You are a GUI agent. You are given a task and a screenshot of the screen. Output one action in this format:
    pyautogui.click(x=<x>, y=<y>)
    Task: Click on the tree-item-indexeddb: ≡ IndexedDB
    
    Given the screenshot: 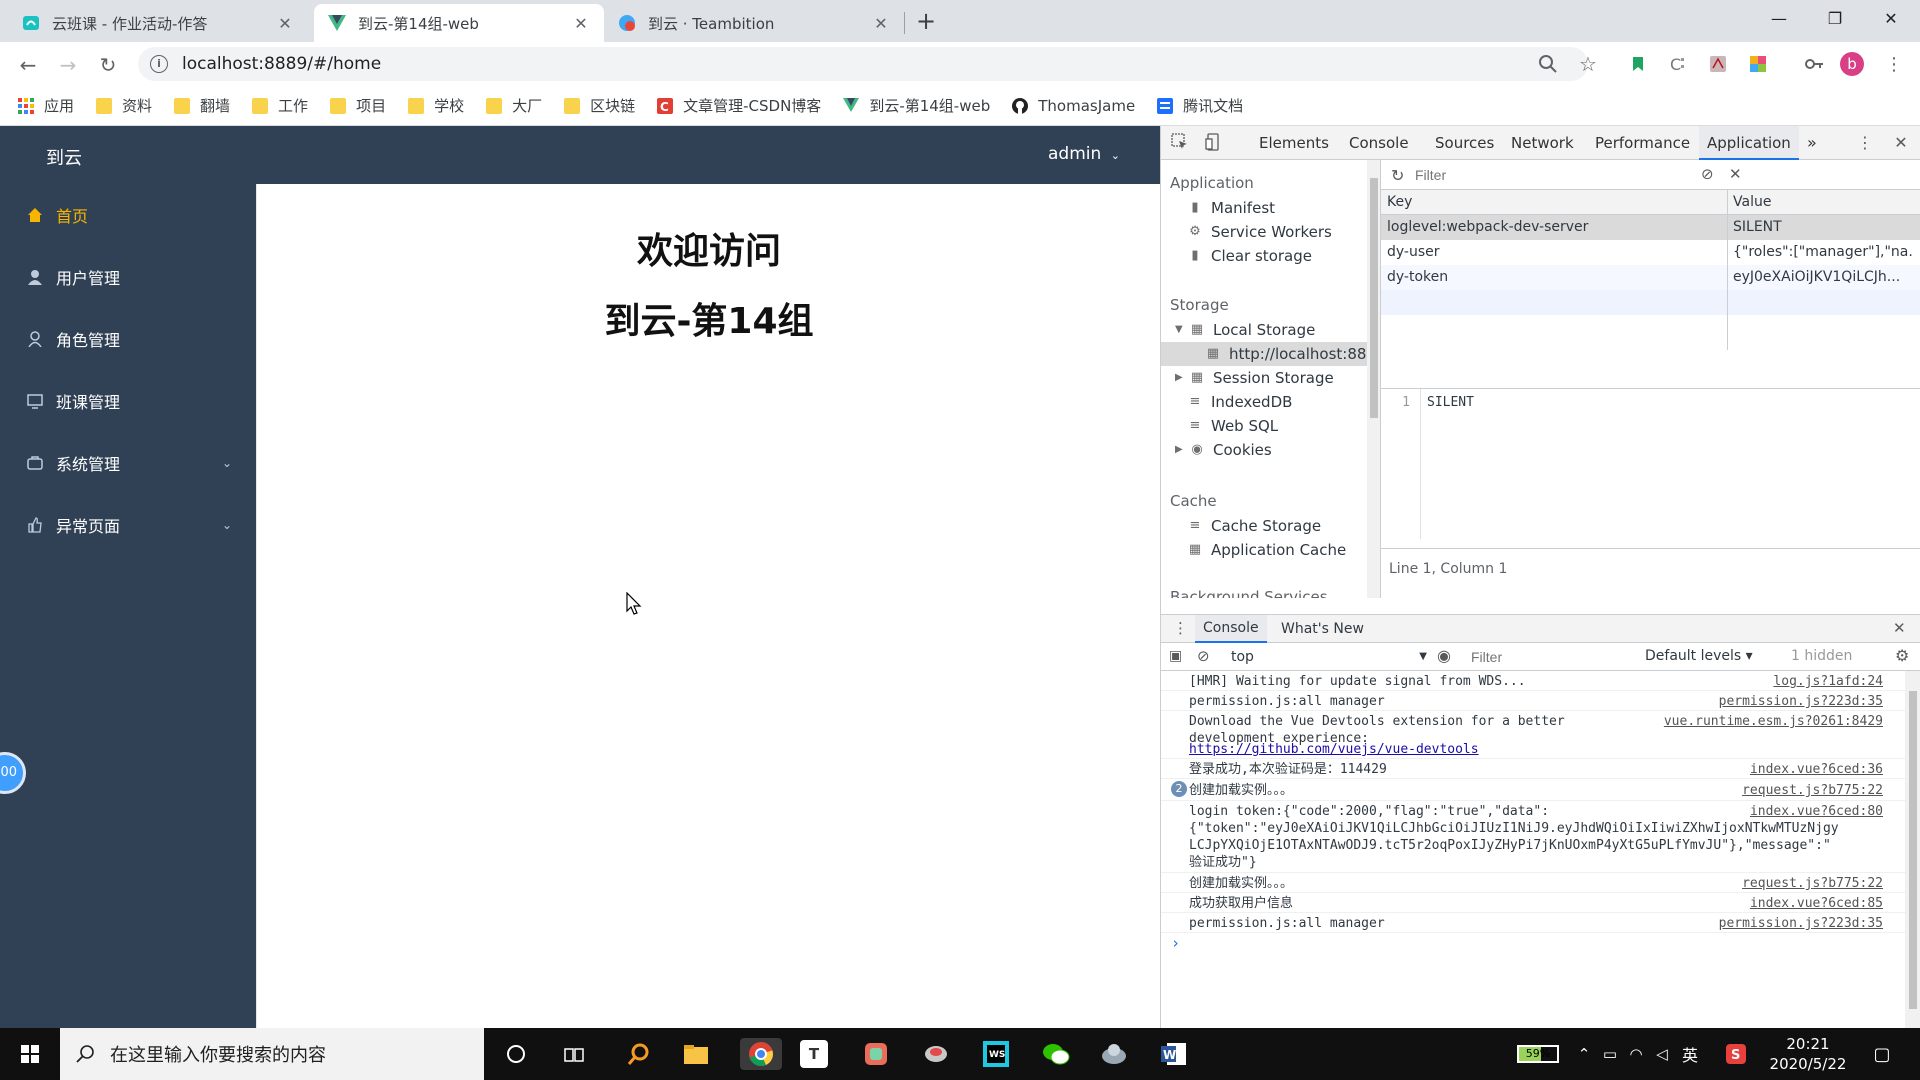 What is the action you would take?
    pyautogui.click(x=1240, y=402)
    